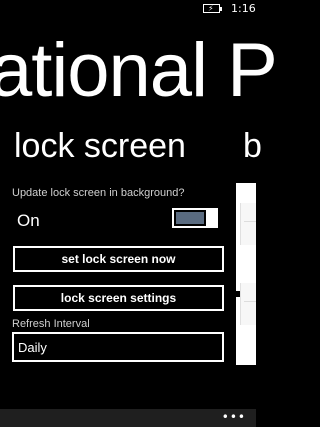  I want to click on battery-charging-icon: ⚡, so click(212, 8).